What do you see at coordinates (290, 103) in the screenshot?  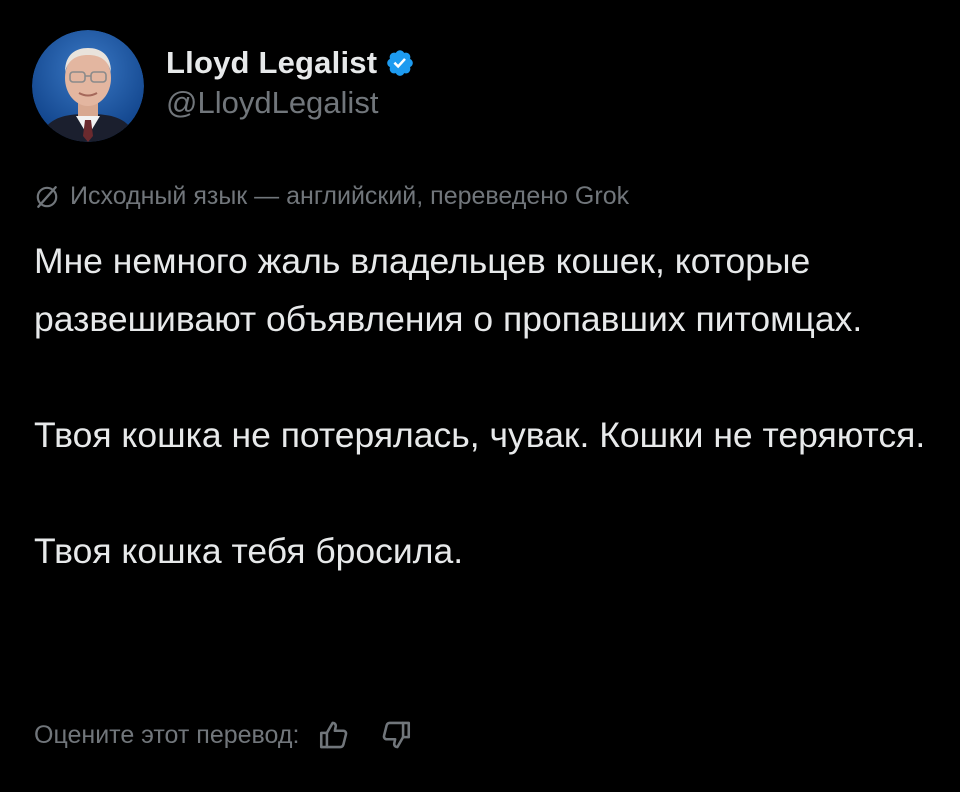 I see `author-handle: @LloydLegalist` at bounding box center [290, 103].